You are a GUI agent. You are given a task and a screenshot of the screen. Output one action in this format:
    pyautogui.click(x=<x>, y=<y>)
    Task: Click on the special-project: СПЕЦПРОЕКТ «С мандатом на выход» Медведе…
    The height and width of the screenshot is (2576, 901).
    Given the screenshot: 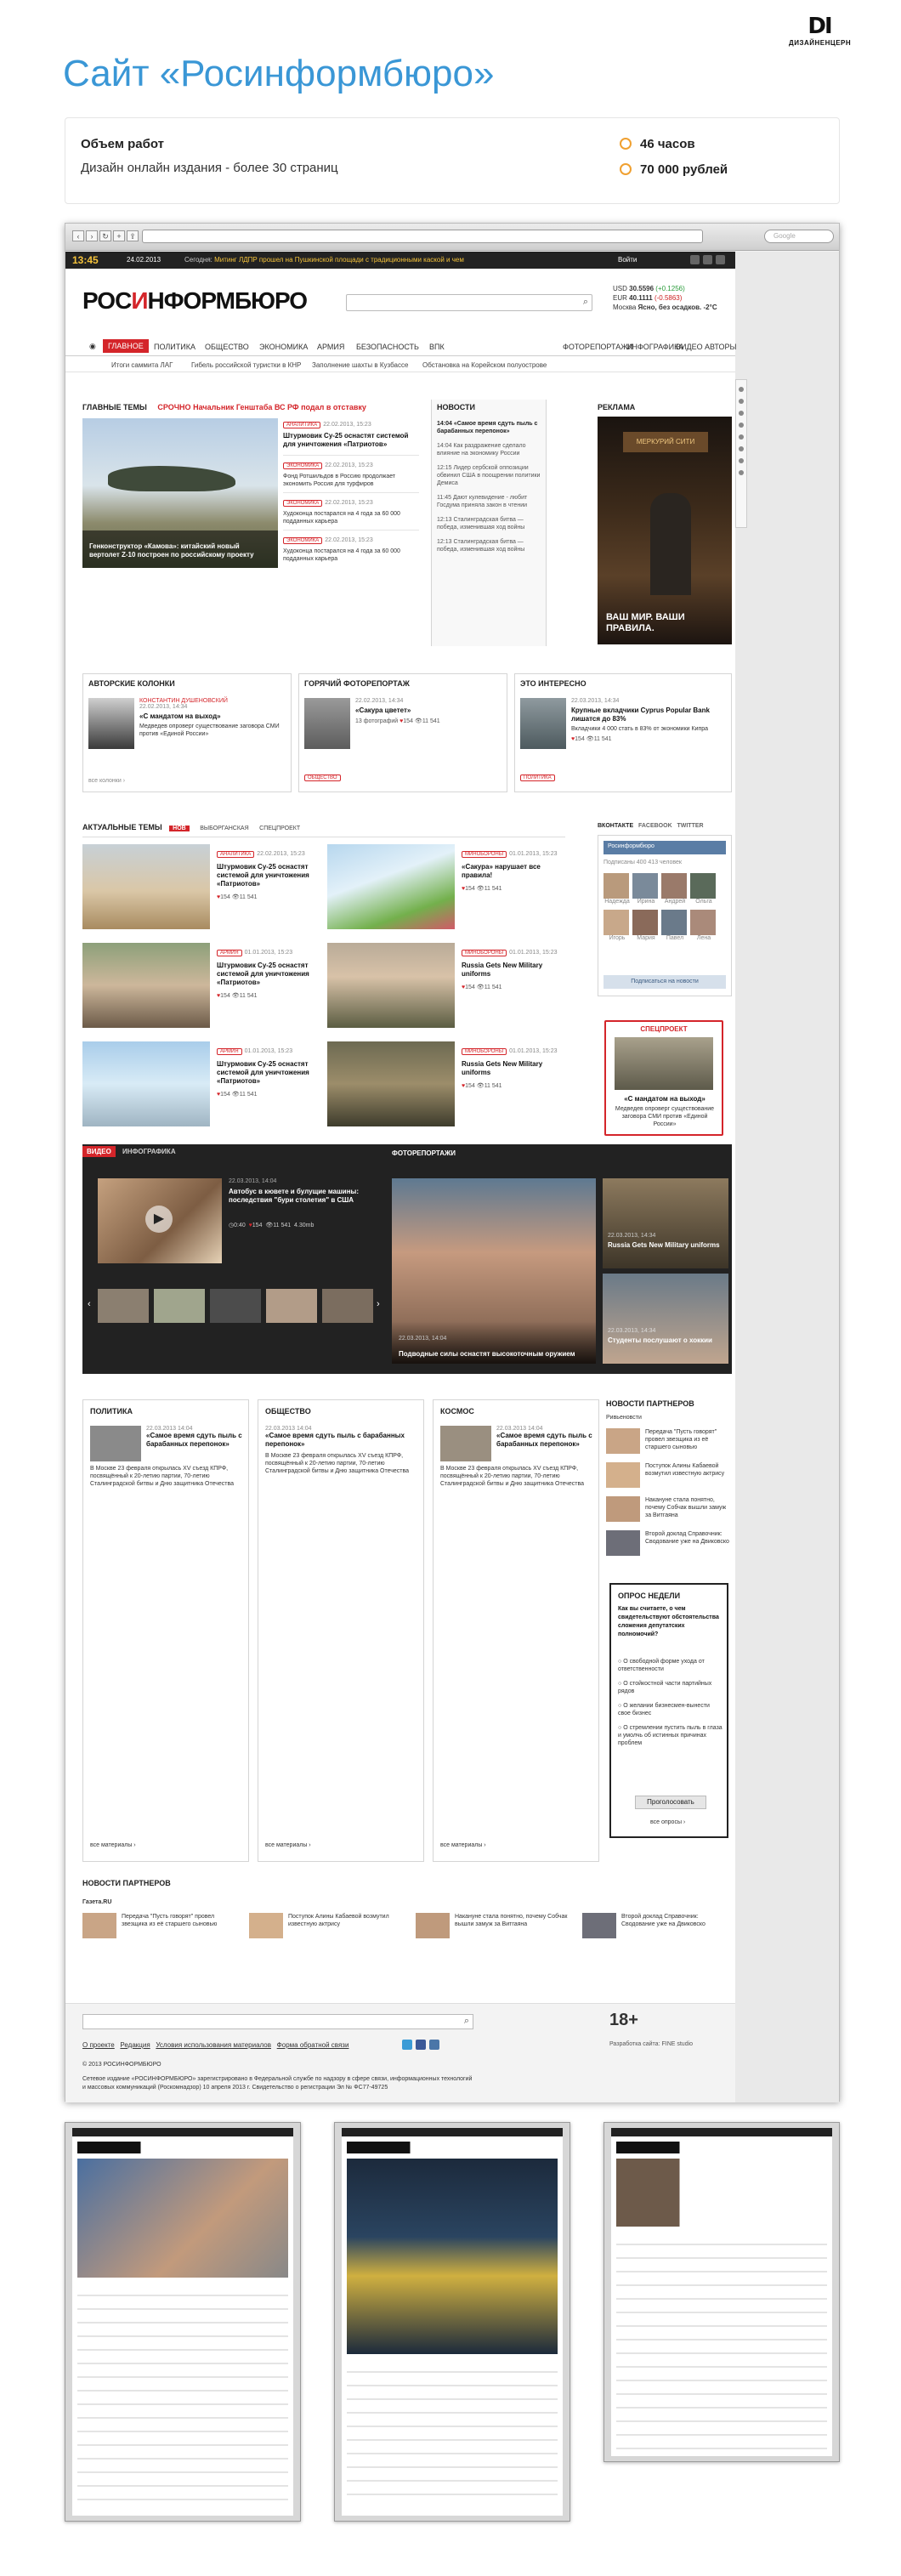 What is the action you would take?
    pyautogui.click(x=663, y=1078)
    